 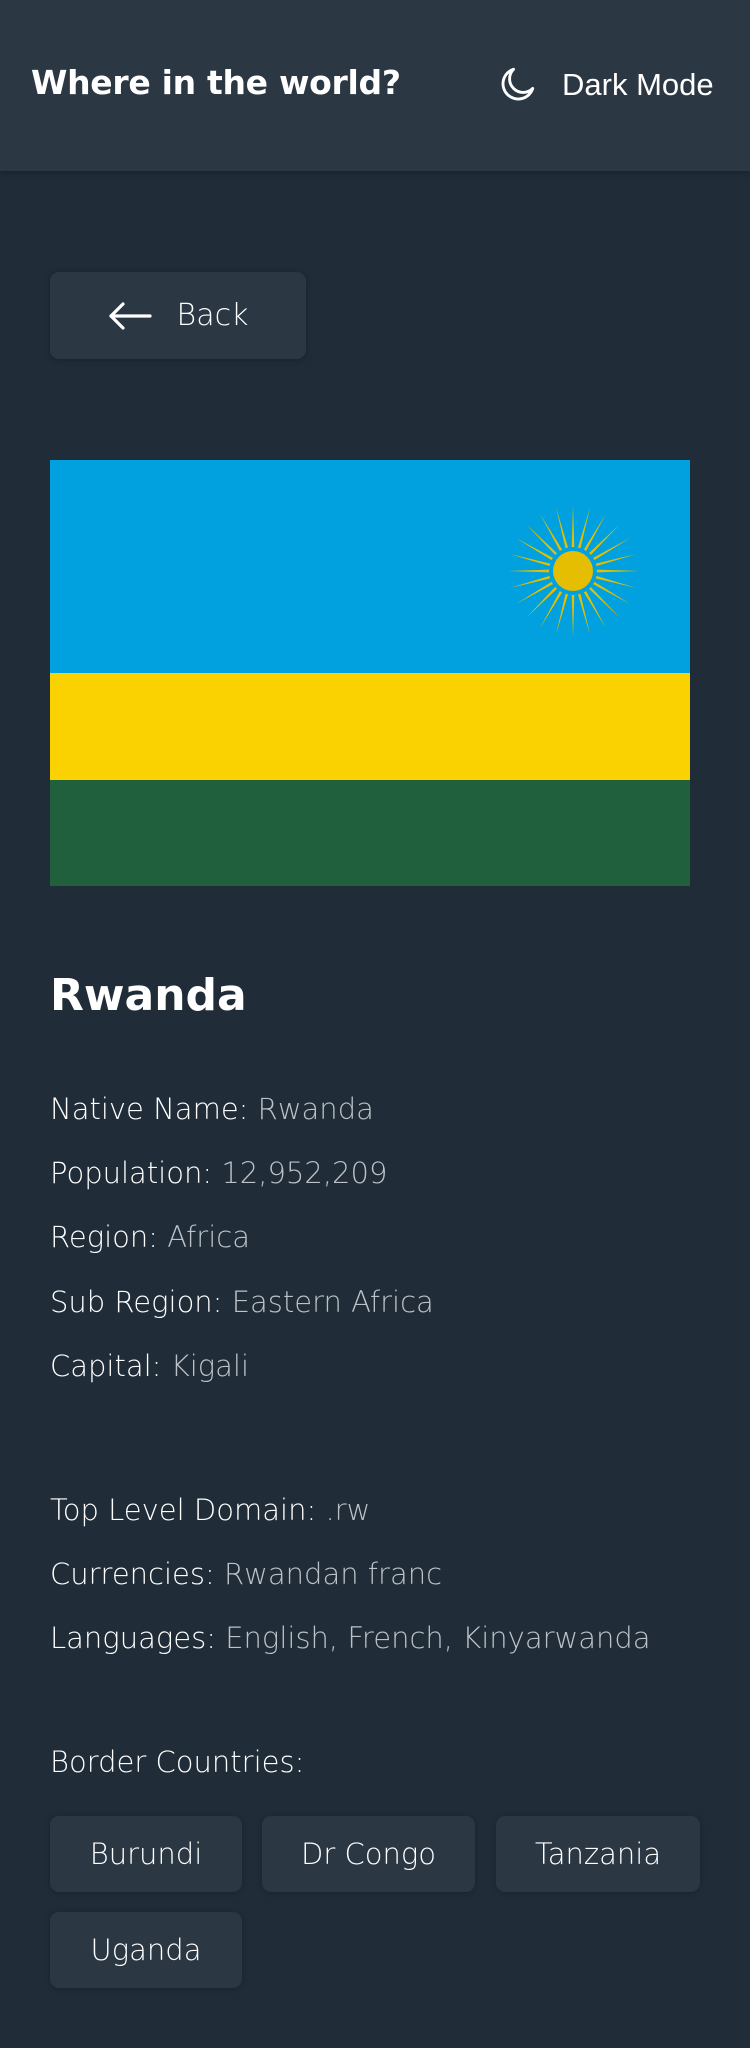 I want to click on border-country-chip: Uganda, so click(x=146, y=1950).